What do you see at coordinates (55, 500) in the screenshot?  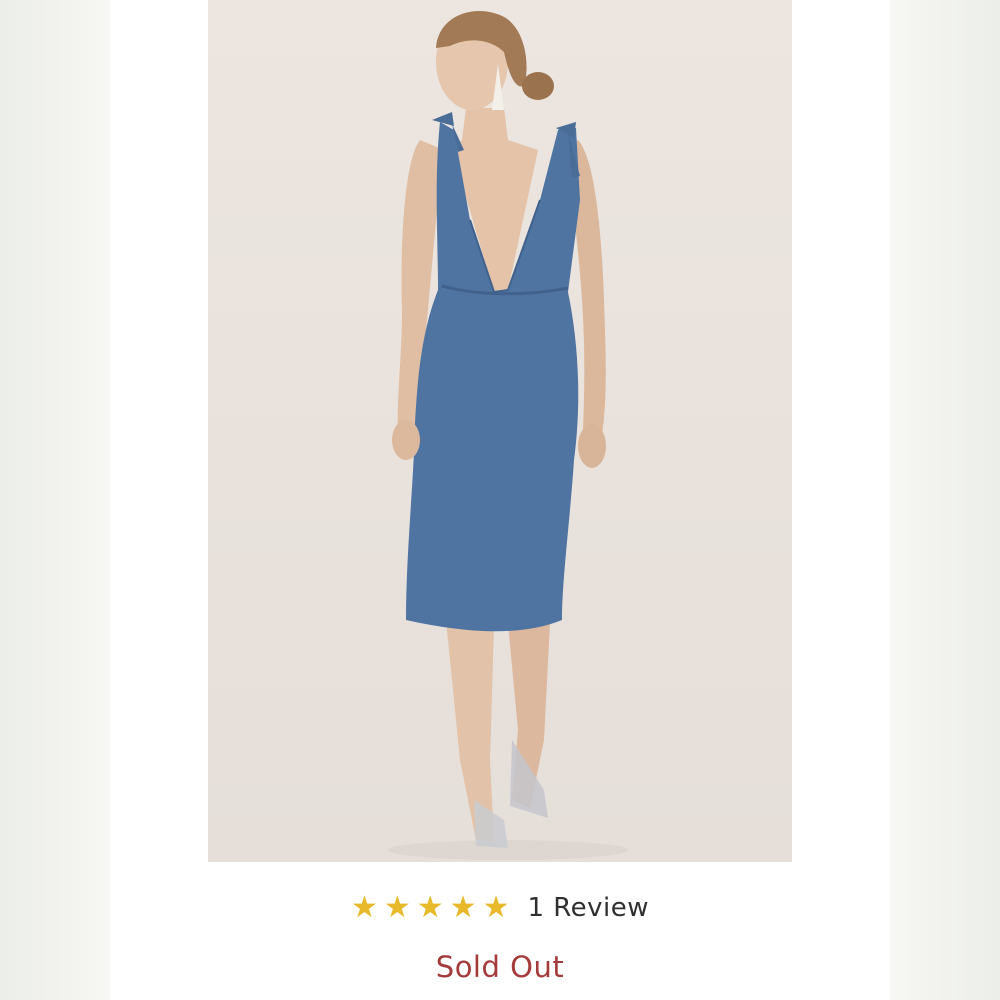 I see `left-blur-panel` at bounding box center [55, 500].